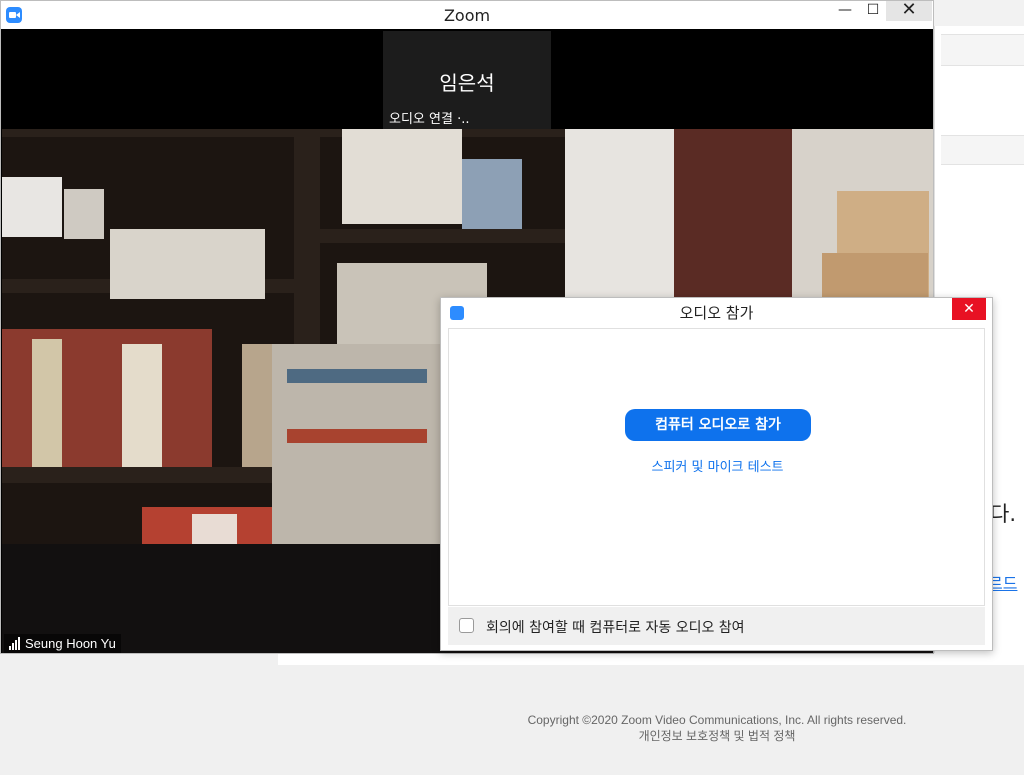 This screenshot has height=775, width=1024. Describe the element at coordinates (873, 11) in the screenshot. I see `maximize-button: ☐` at that location.